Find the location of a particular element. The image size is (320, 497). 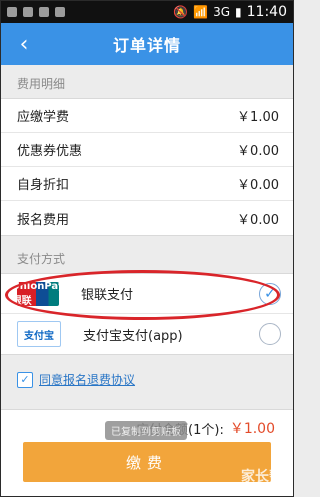

network-label: 3G is located at coordinates (222, 12).